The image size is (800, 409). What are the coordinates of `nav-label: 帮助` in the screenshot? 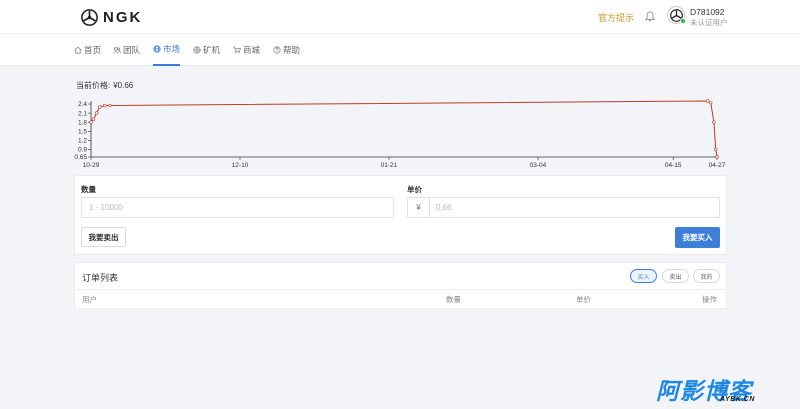 It's located at (292, 50).